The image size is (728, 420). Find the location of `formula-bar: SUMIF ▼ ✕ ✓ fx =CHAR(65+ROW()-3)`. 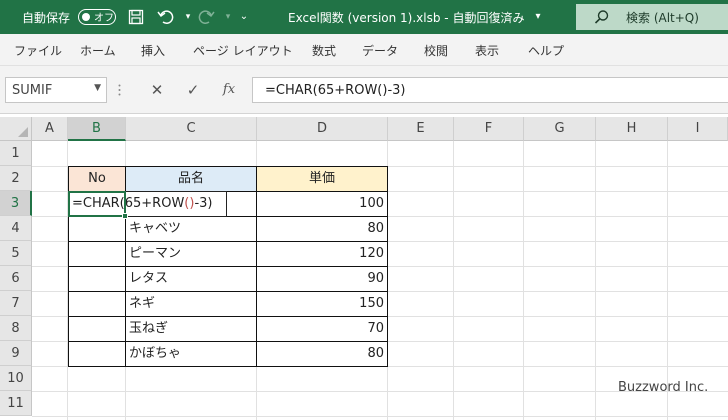

formula-bar: SUMIF ▼ ✕ ✓ fx =CHAR(65+ROW()-3) is located at coordinates (364, 90).